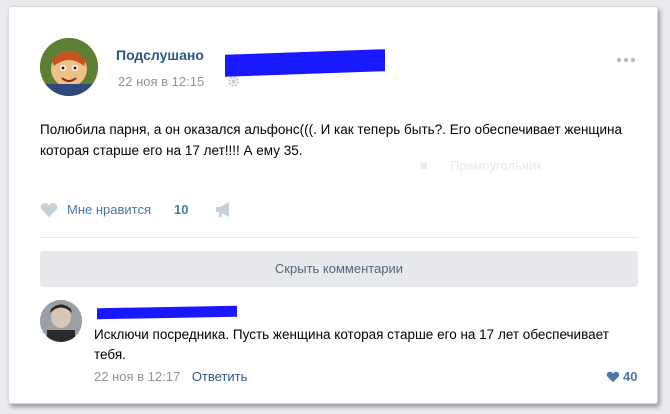  Describe the element at coordinates (223, 209) in the screenshot. I see `megaphone-icon` at that location.